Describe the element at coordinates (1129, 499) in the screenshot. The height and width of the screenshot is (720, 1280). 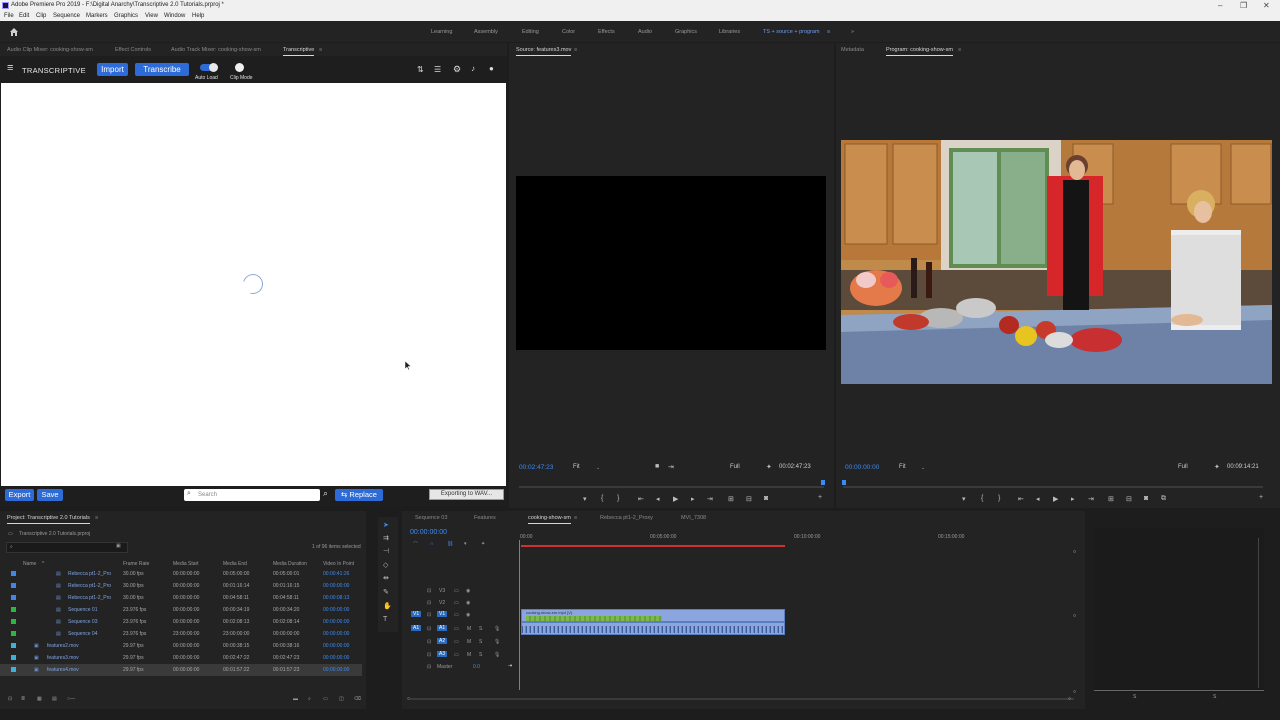
I see `program-extract-icon: ⊟` at that location.